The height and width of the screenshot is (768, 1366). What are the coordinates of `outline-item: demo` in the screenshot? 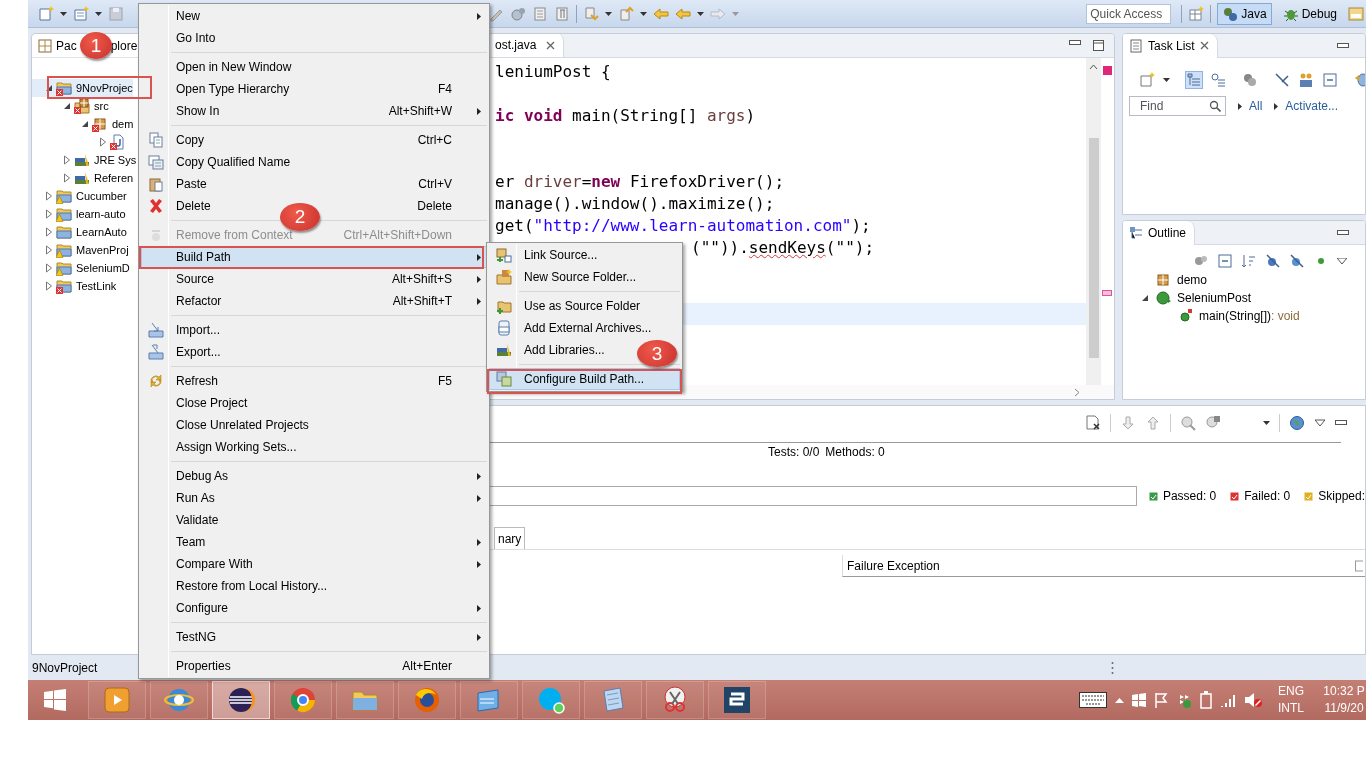 It's located at (1192, 280).